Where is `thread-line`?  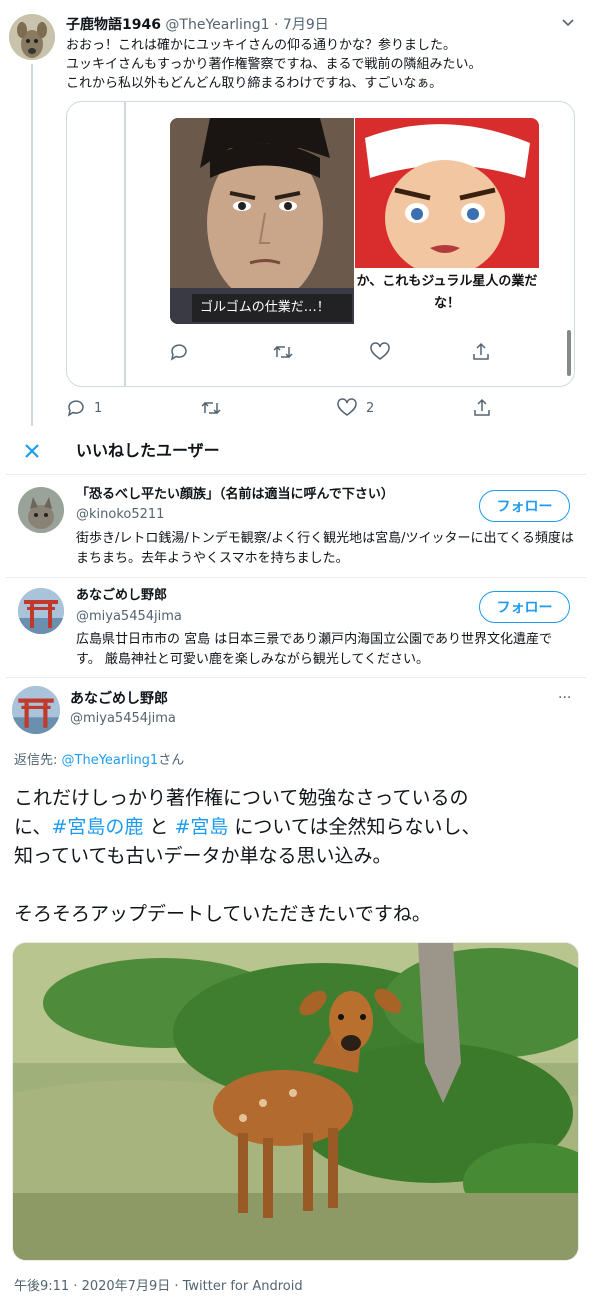
thread-line is located at coordinates (32, 245).